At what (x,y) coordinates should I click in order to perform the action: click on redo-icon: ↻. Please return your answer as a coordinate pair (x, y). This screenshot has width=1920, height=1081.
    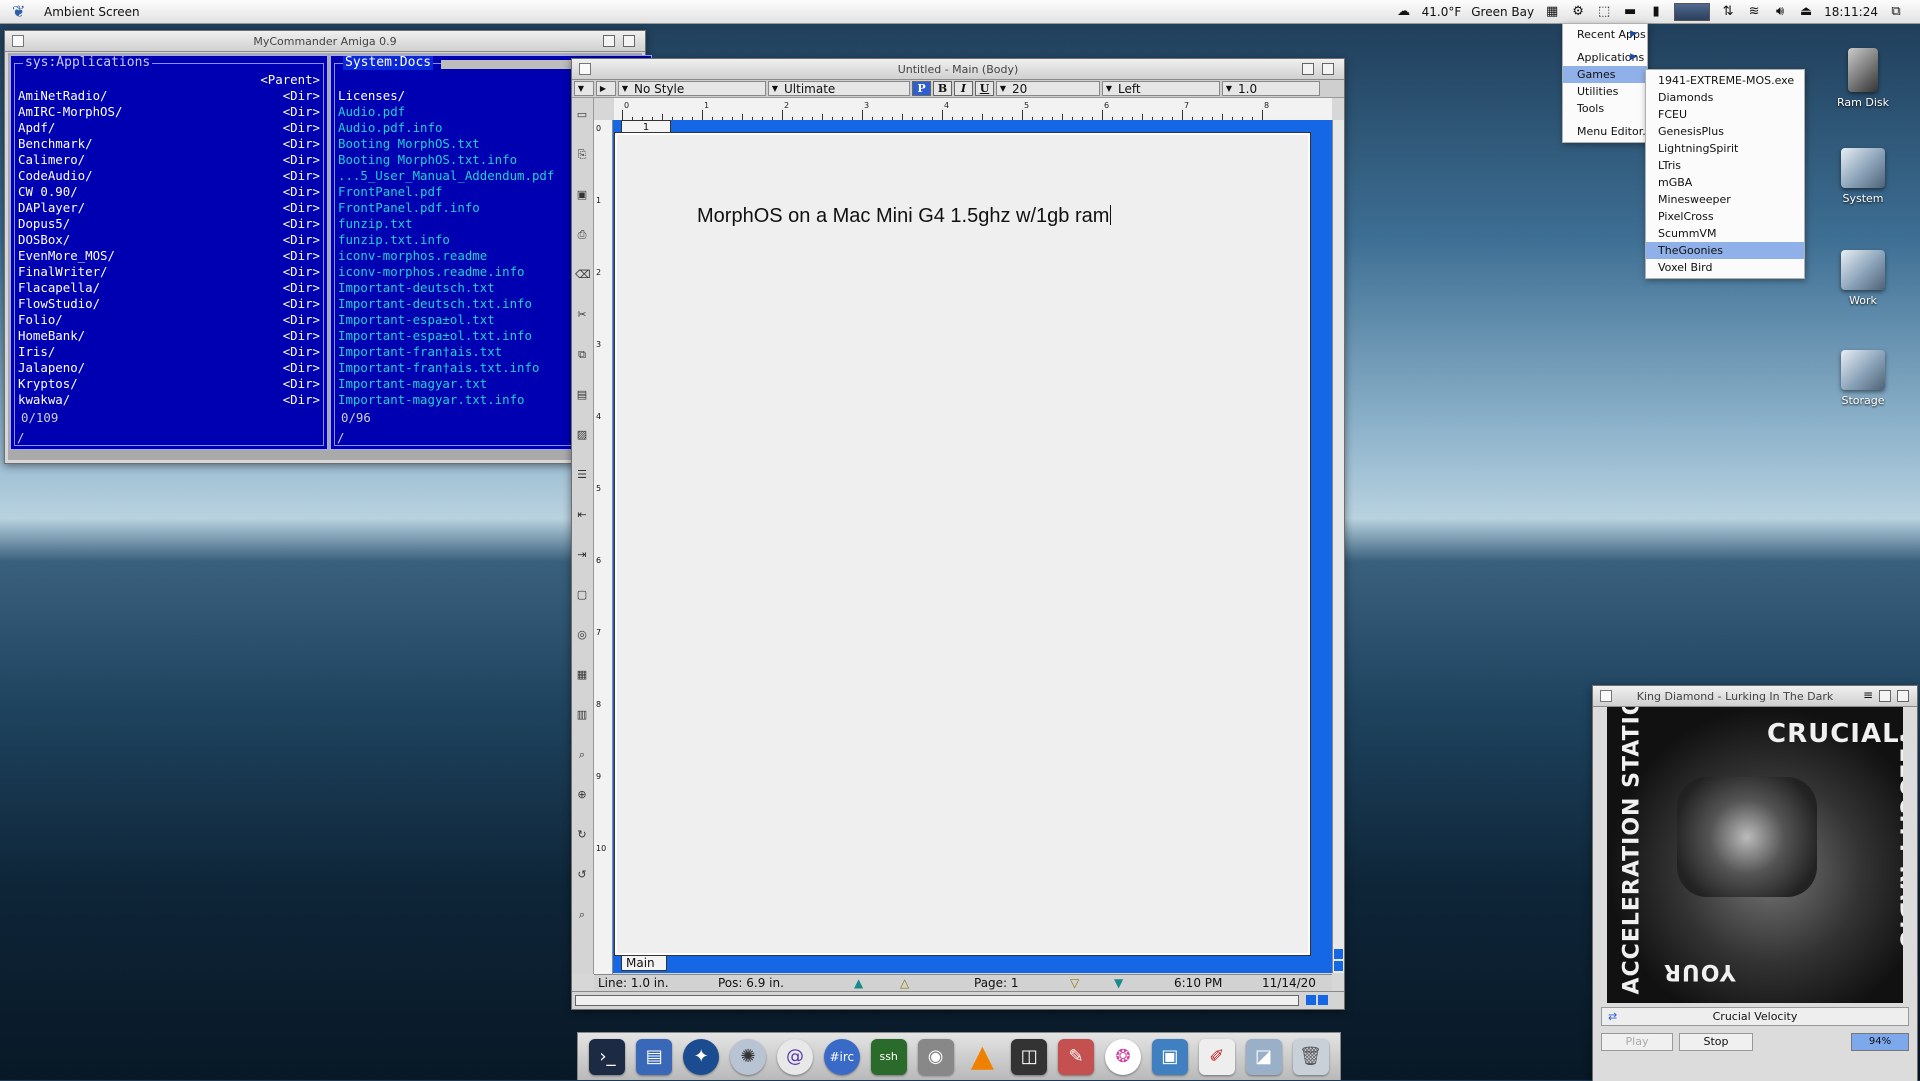
    Looking at the image, I should click on (582, 835).